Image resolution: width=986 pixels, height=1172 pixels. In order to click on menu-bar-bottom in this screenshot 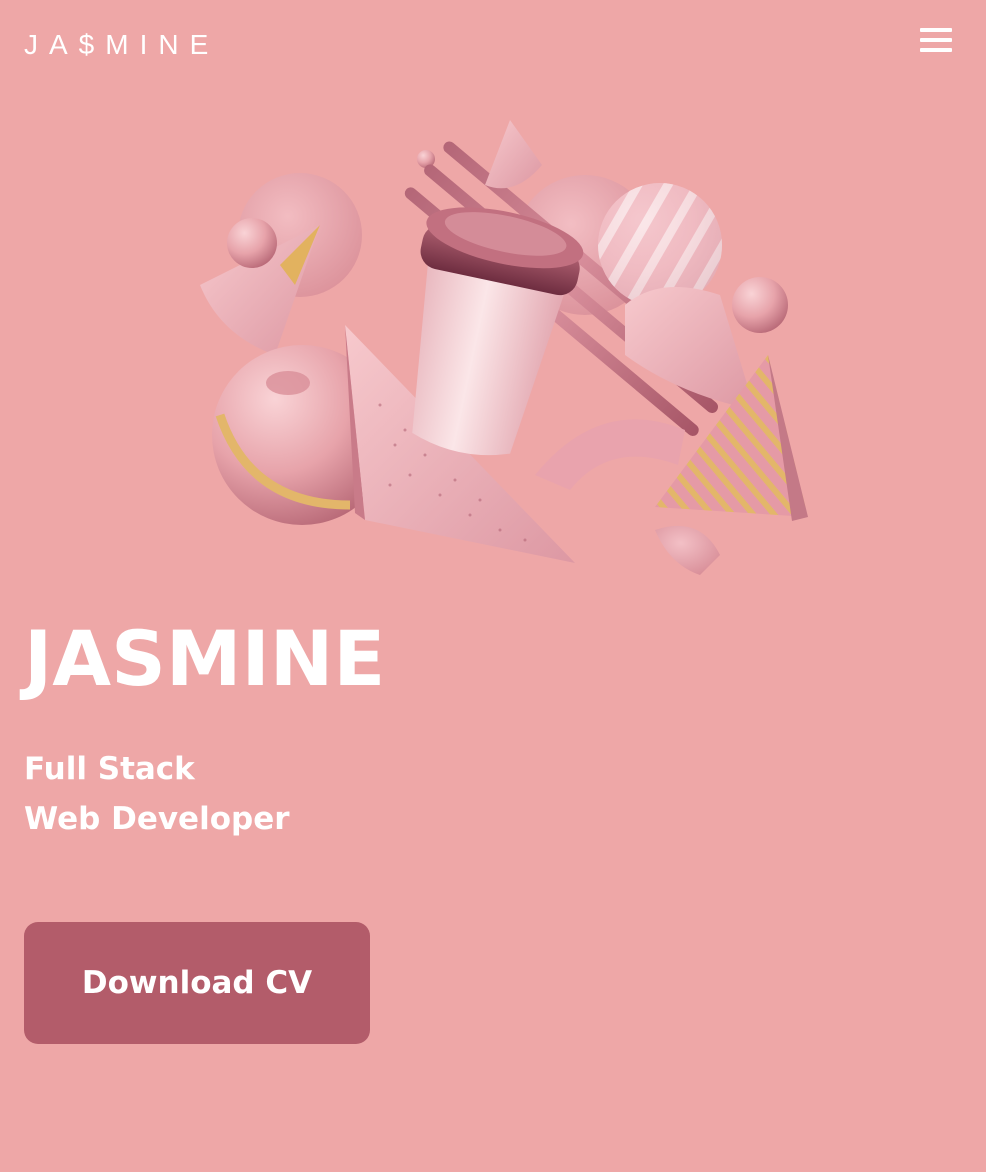, I will do `click(936, 50)`.